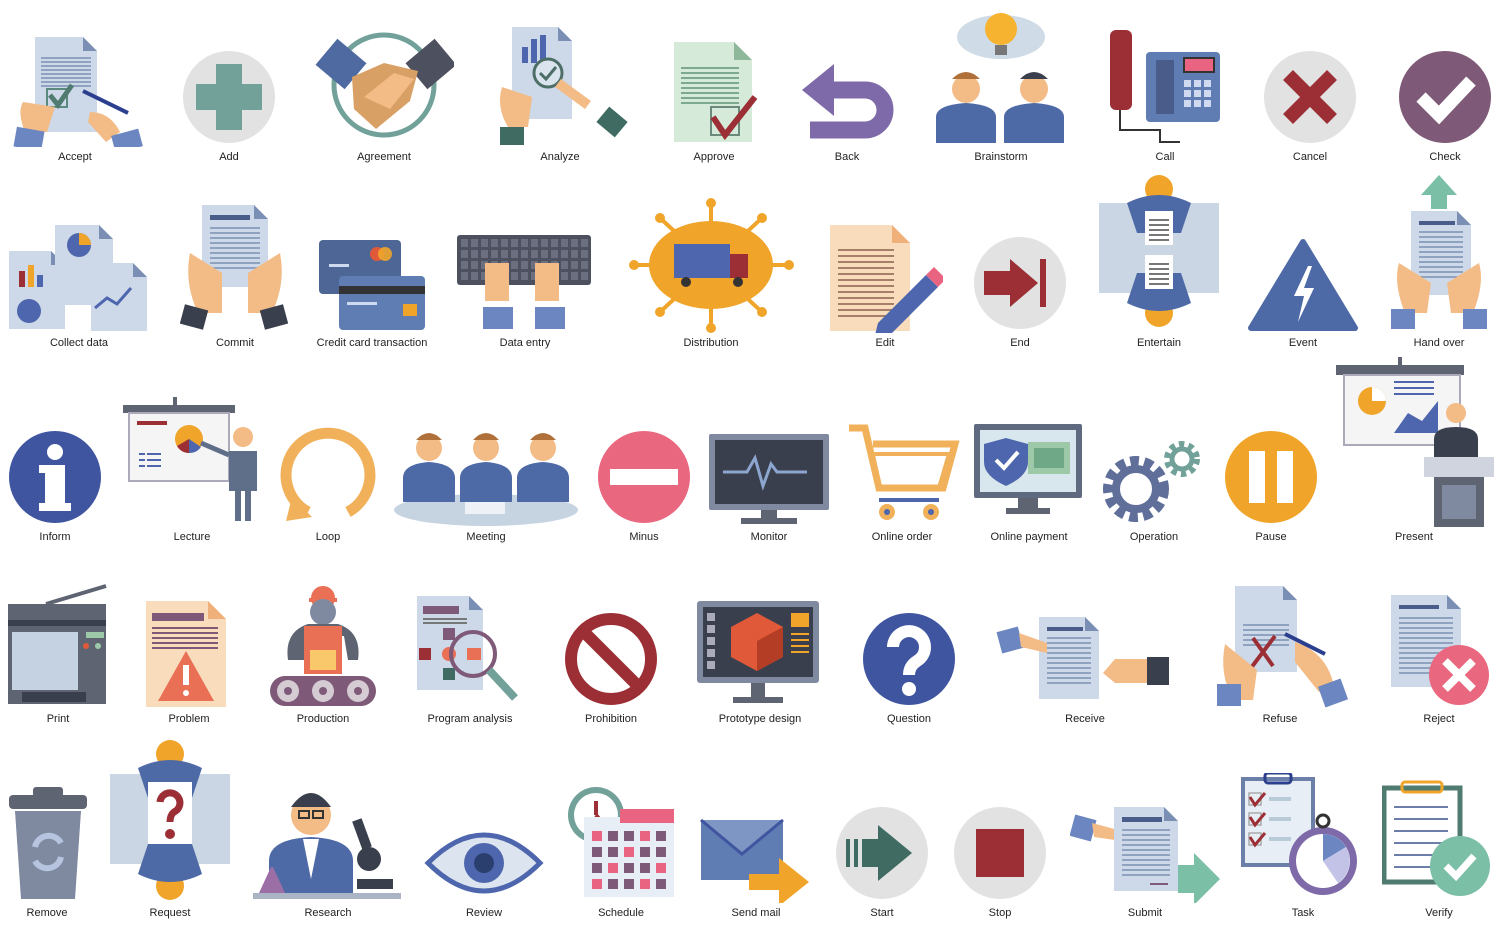  I want to click on data-entry-icon, so click(525, 285).